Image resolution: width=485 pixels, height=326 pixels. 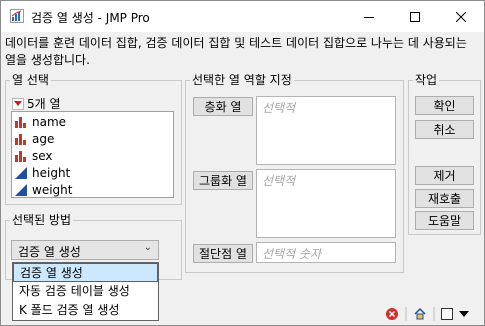 I want to click on list-item: name, so click(x=40, y=121).